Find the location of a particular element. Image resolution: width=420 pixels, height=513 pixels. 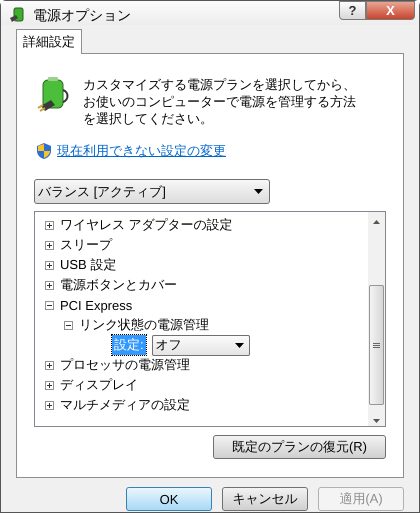

tab: 詳細設定 is located at coordinates (49, 41).